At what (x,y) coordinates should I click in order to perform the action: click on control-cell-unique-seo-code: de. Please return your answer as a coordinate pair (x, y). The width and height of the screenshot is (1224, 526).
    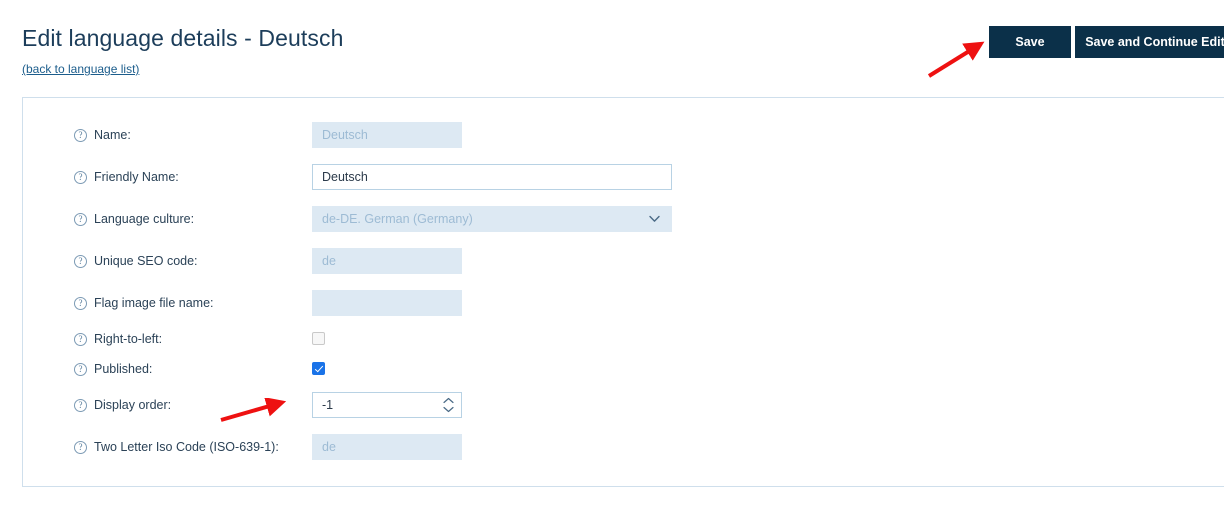
    Looking at the image, I should click on (387, 261).